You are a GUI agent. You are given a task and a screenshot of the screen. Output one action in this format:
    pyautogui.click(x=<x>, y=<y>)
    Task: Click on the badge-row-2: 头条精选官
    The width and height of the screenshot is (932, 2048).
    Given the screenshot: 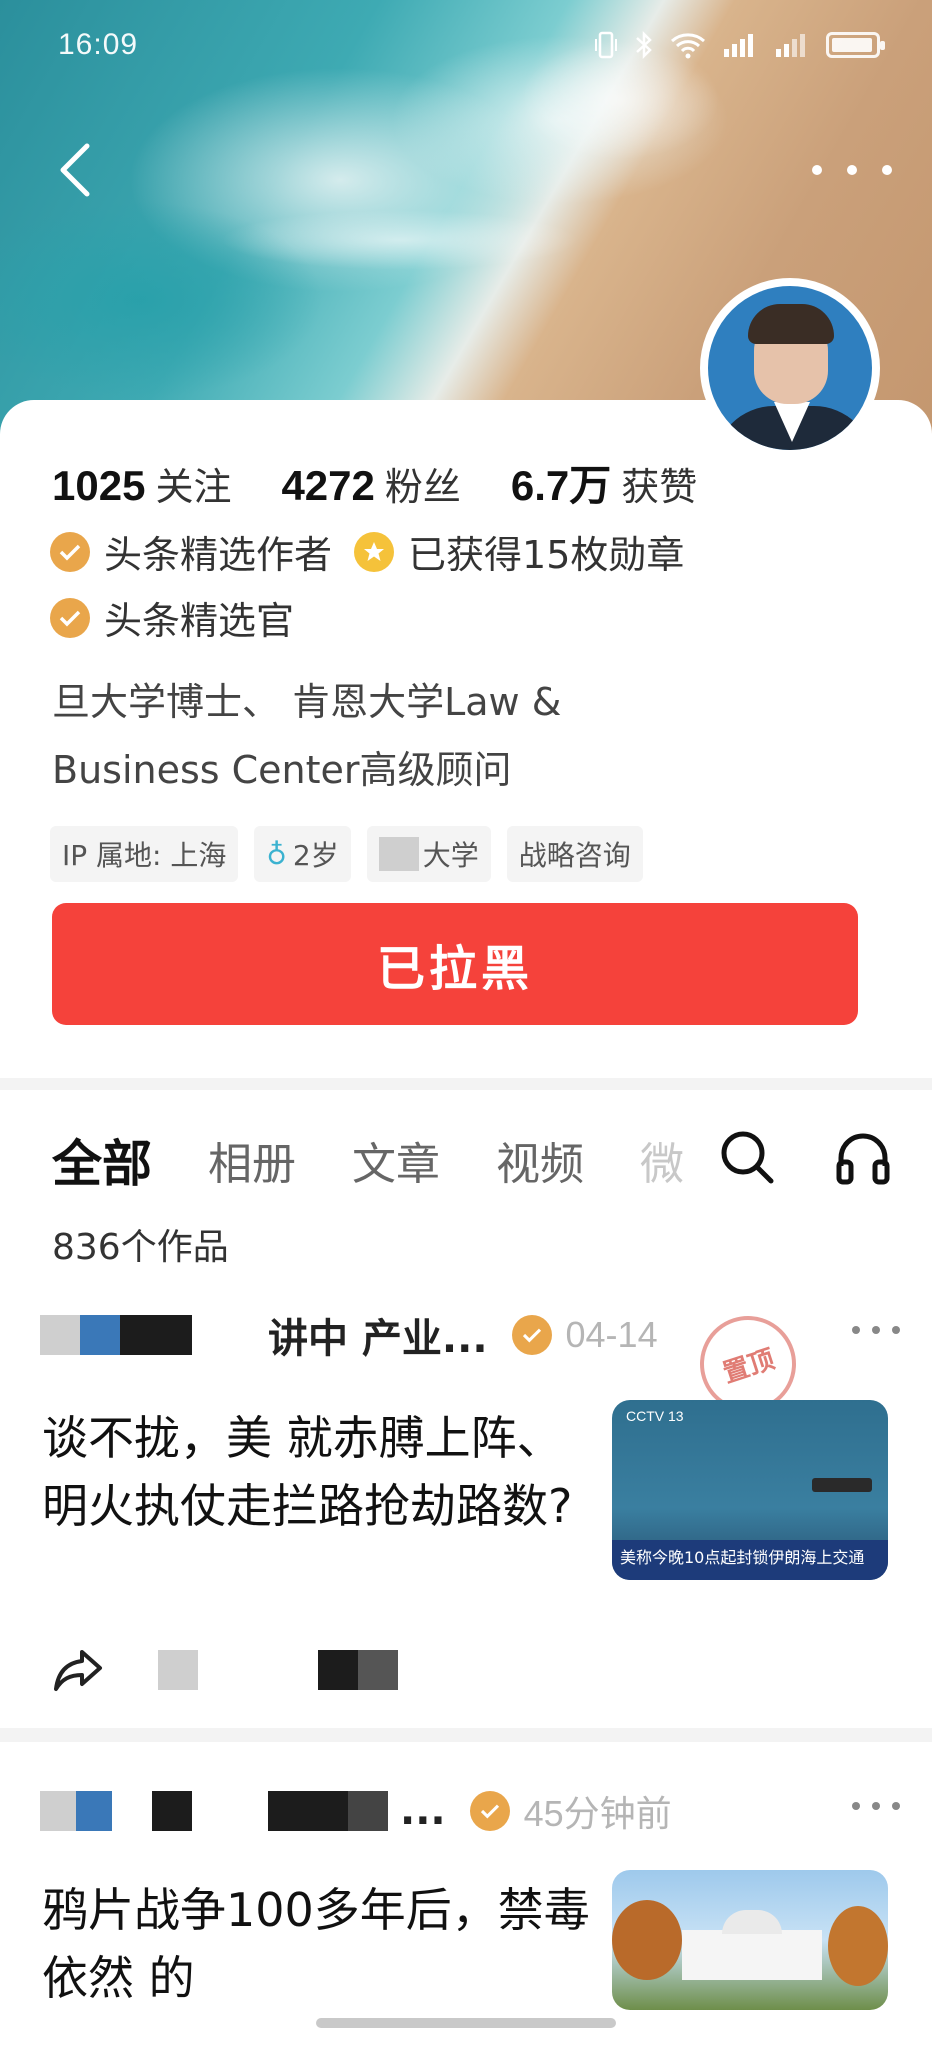 What is the action you would take?
    pyautogui.click(x=172, y=617)
    